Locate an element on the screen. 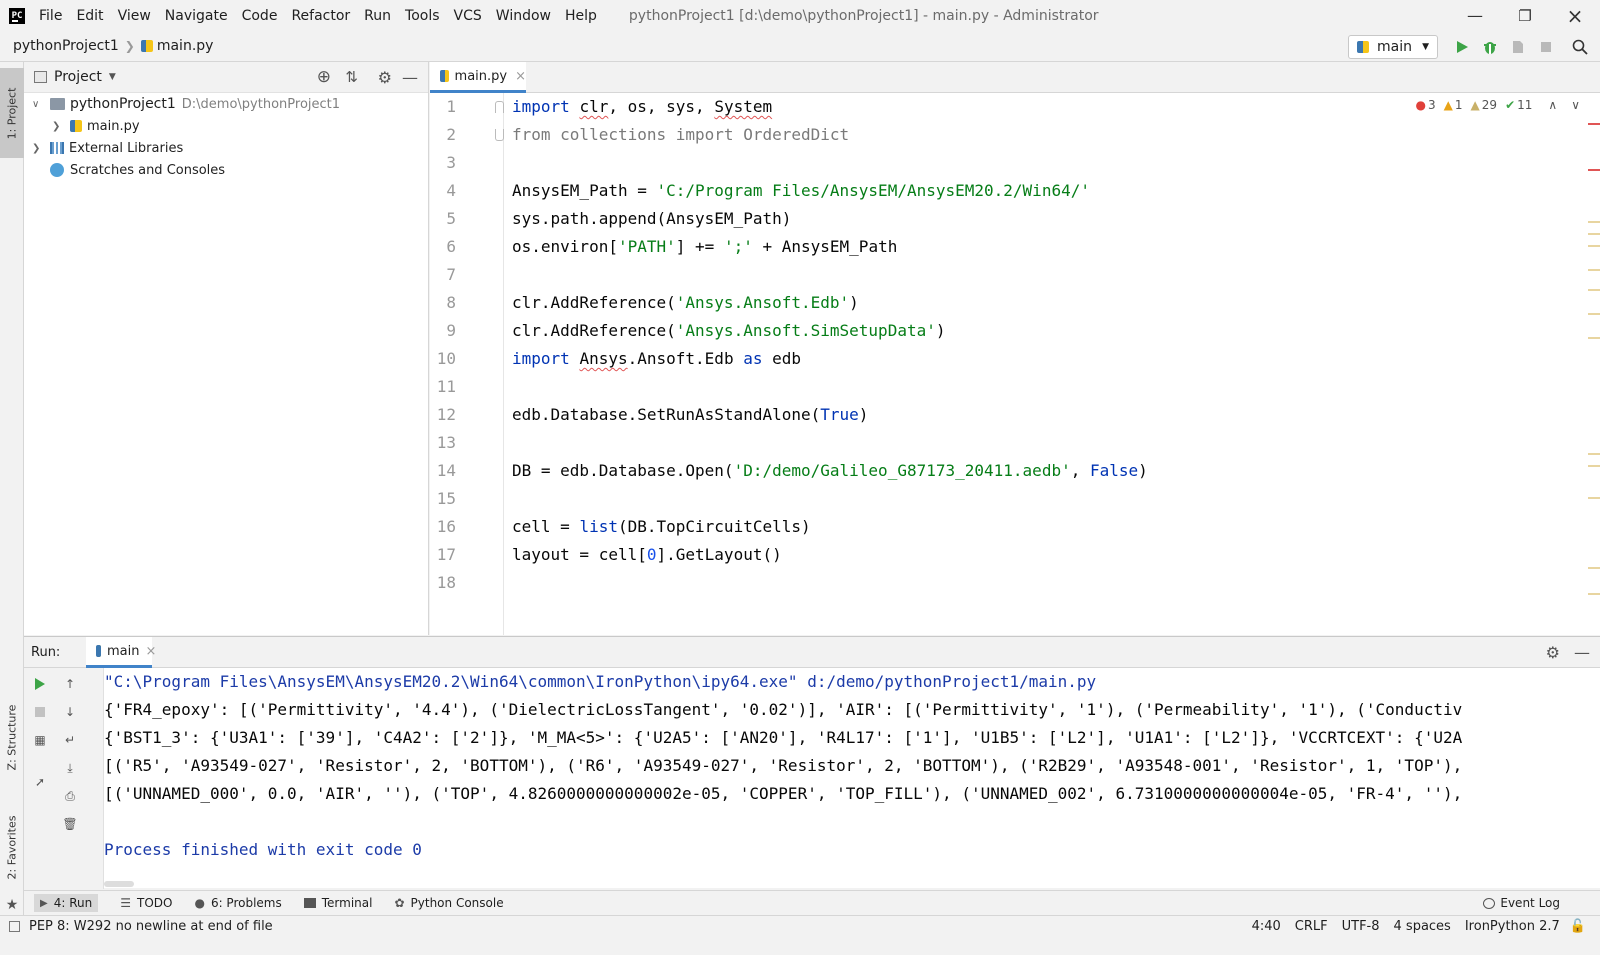 The image size is (1600, 955). layout-button: ▦ is located at coordinates (40, 740).